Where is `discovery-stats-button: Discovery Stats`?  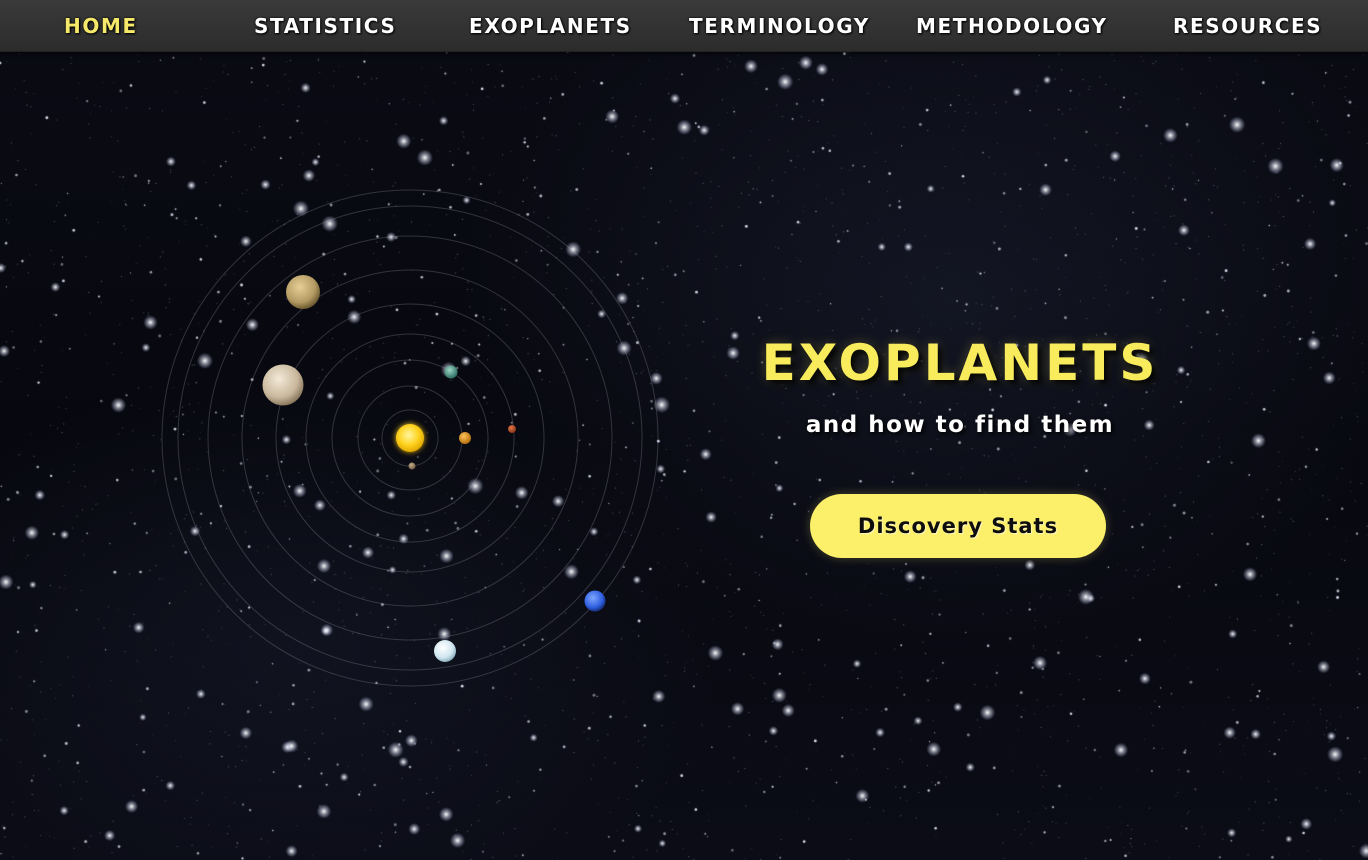
discovery-stats-button: Discovery Stats is located at coordinates (958, 526).